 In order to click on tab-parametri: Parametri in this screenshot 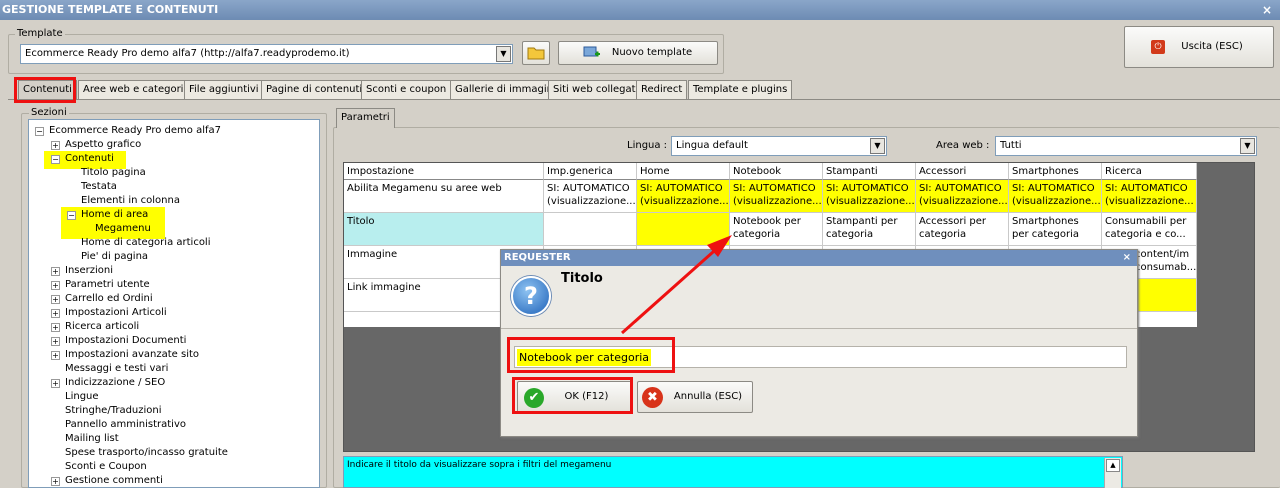, I will do `click(365, 118)`.